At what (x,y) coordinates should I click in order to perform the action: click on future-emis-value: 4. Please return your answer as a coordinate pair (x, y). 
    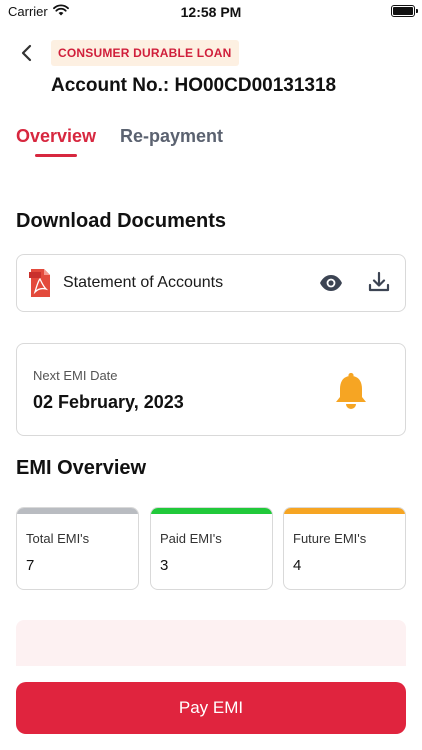
    Looking at the image, I should click on (297, 565).